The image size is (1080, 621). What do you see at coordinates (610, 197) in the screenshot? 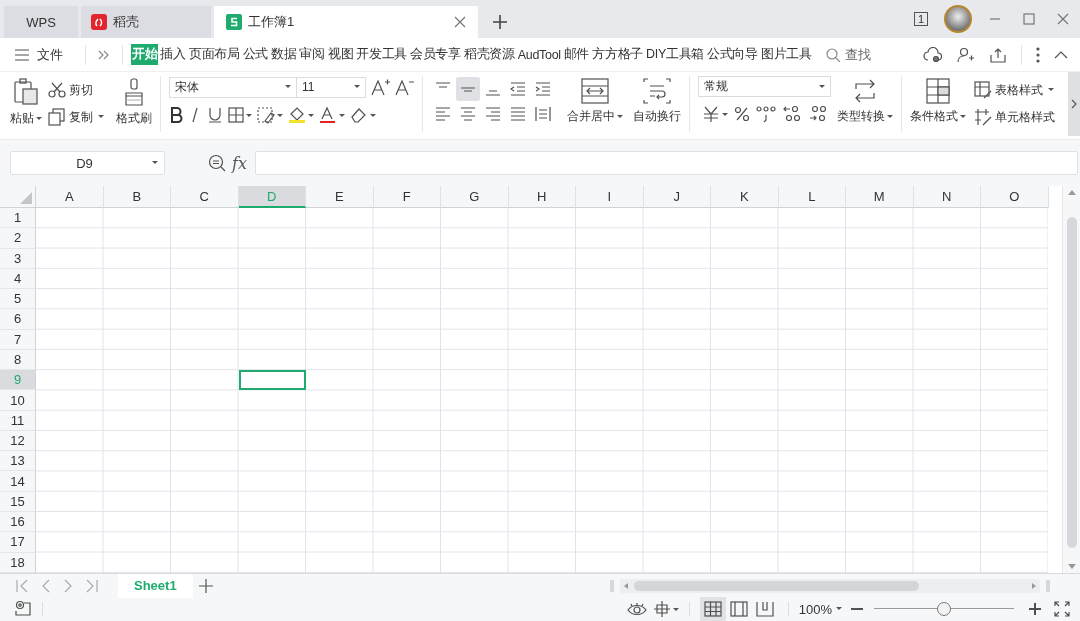
I see `column-header: I` at bounding box center [610, 197].